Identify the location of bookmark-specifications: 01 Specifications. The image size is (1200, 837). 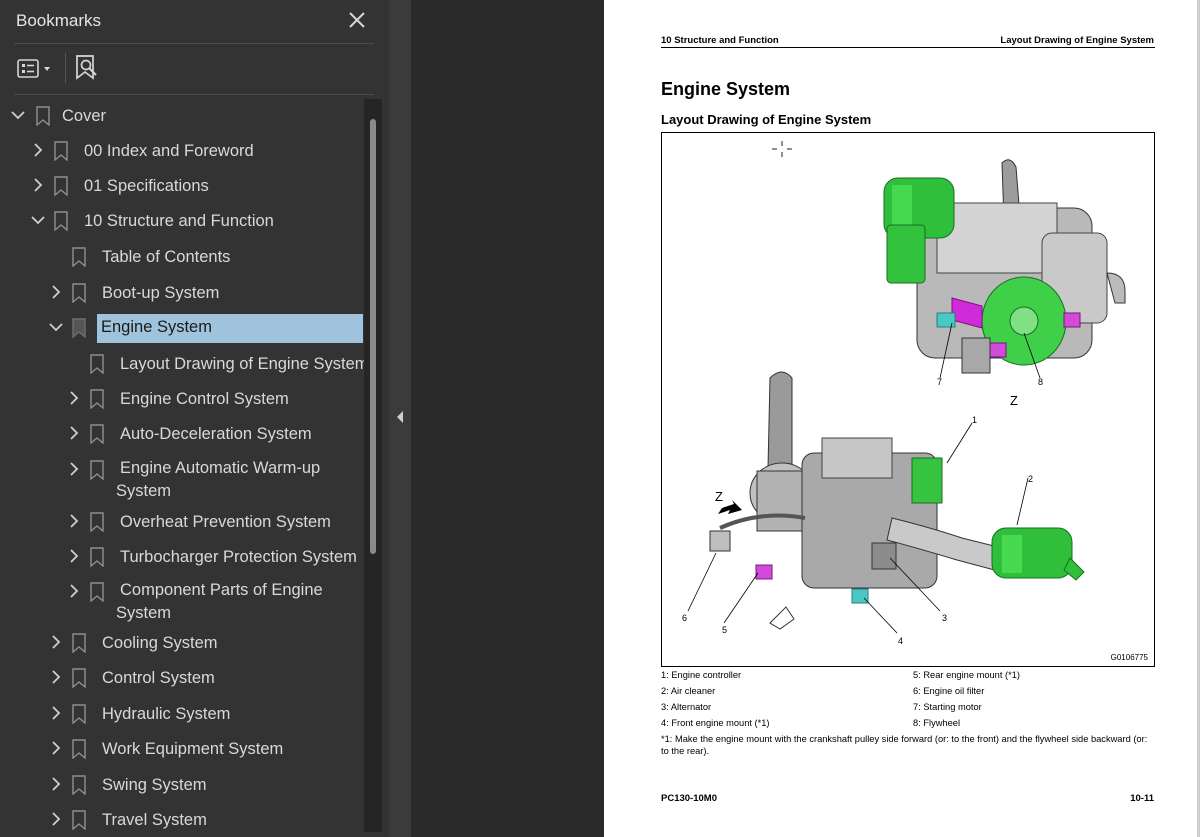
(182, 186).